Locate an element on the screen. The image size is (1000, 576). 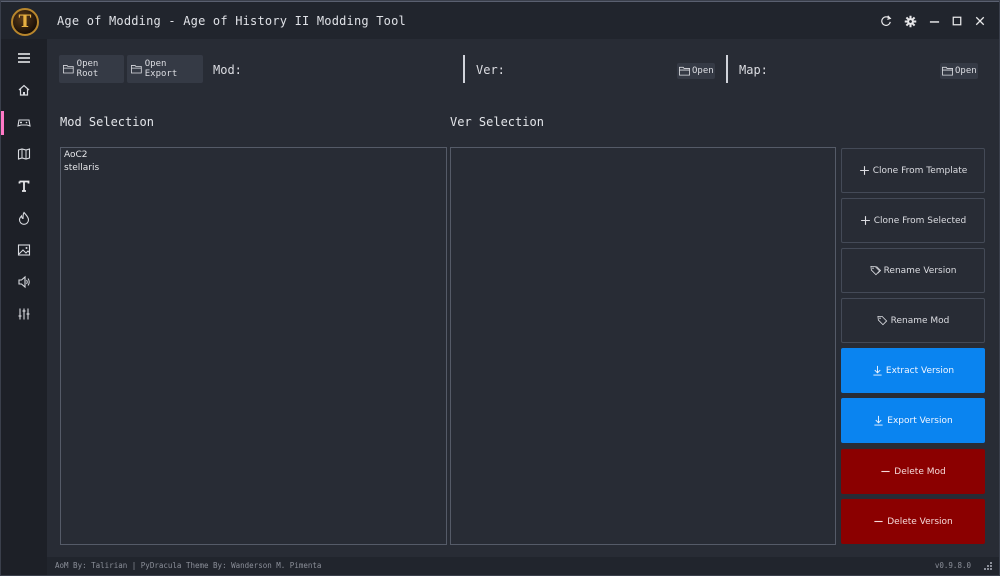
home-icon is located at coordinates (24, 90).